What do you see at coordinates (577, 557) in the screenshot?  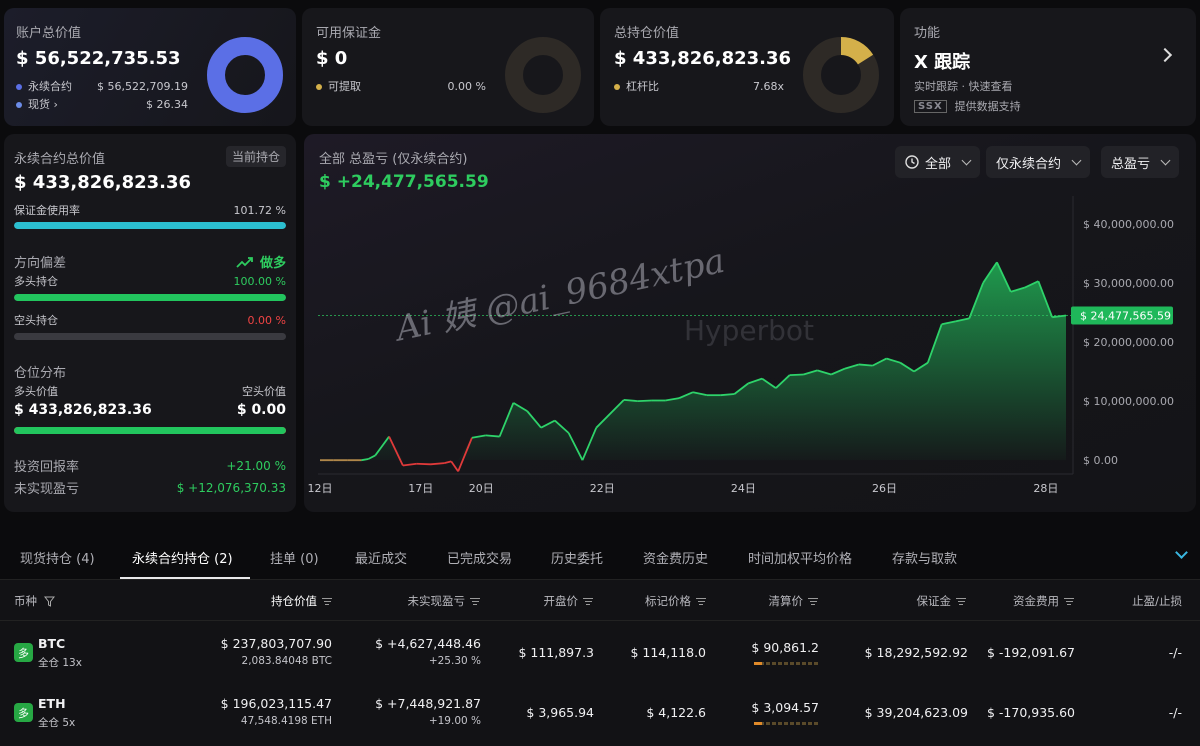 I see `tab-5: 历史委托` at bounding box center [577, 557].